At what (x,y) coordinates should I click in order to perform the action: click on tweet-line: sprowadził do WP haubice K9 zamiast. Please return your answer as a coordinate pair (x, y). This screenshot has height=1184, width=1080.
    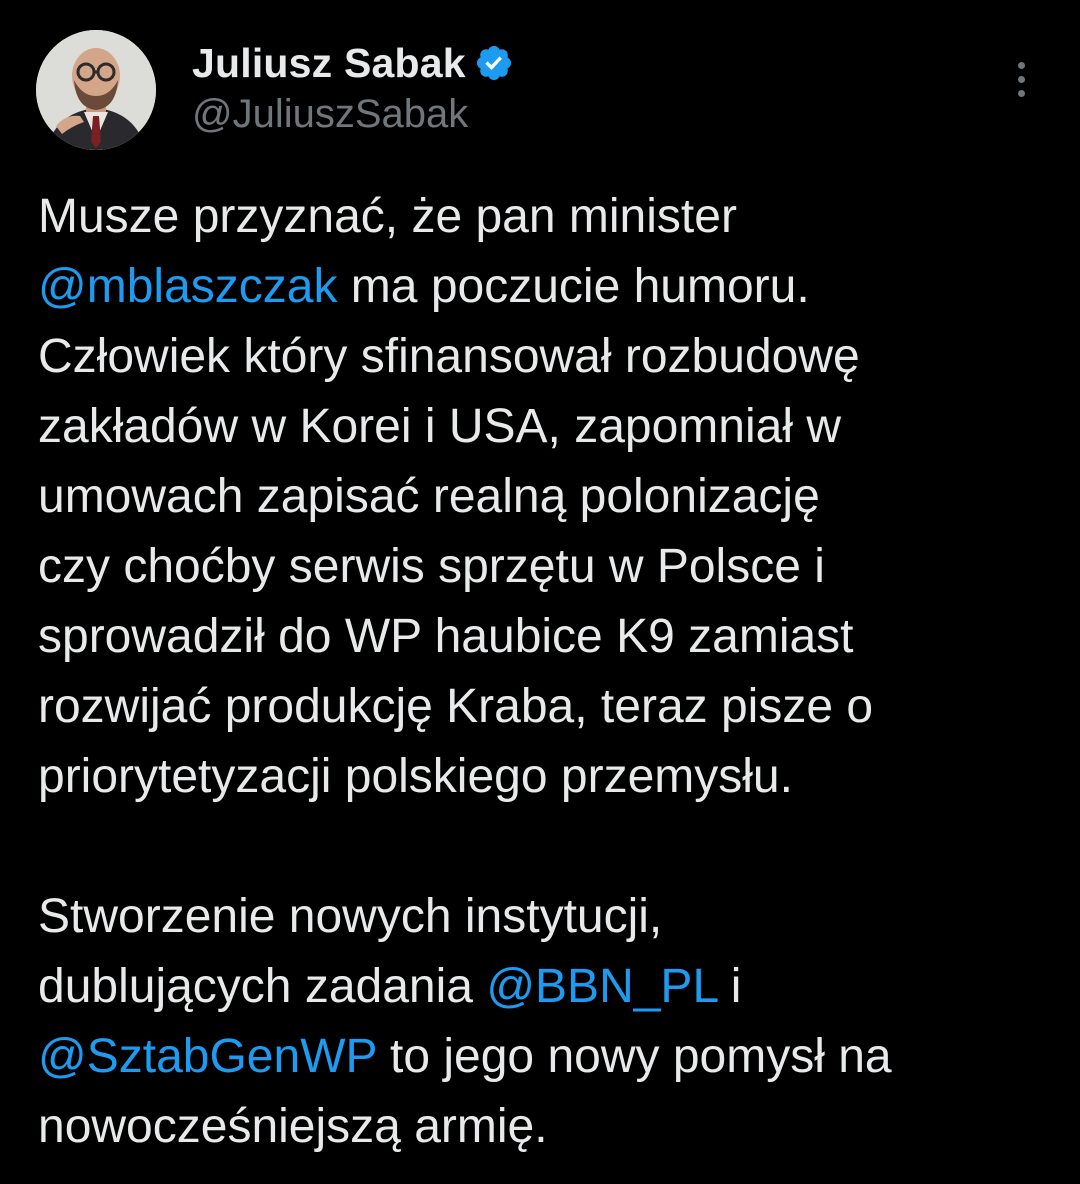
    Looking at the image, I should click on (446, 636).